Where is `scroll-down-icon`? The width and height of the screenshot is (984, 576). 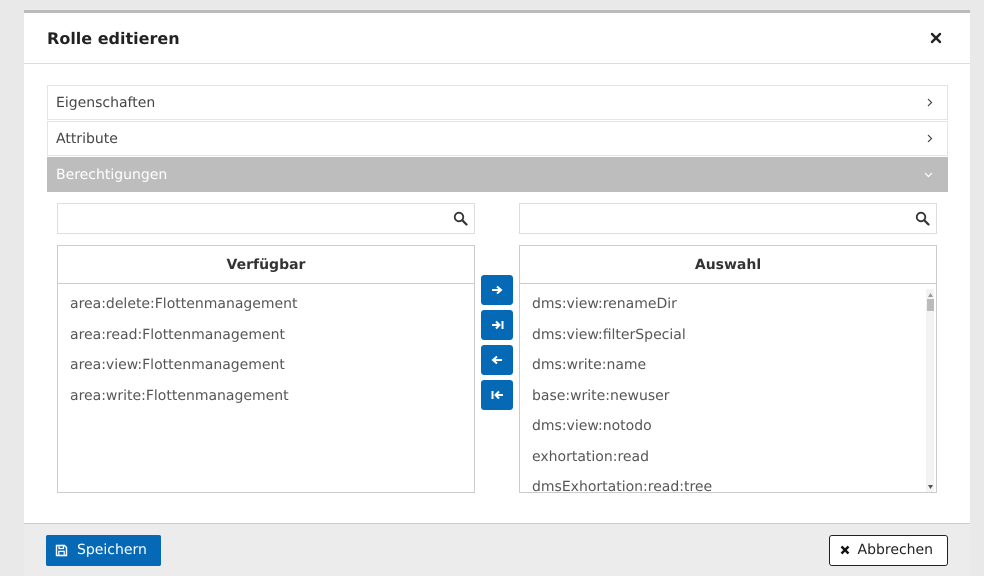 scroll-down-icon is located at coordinates (930, 487).